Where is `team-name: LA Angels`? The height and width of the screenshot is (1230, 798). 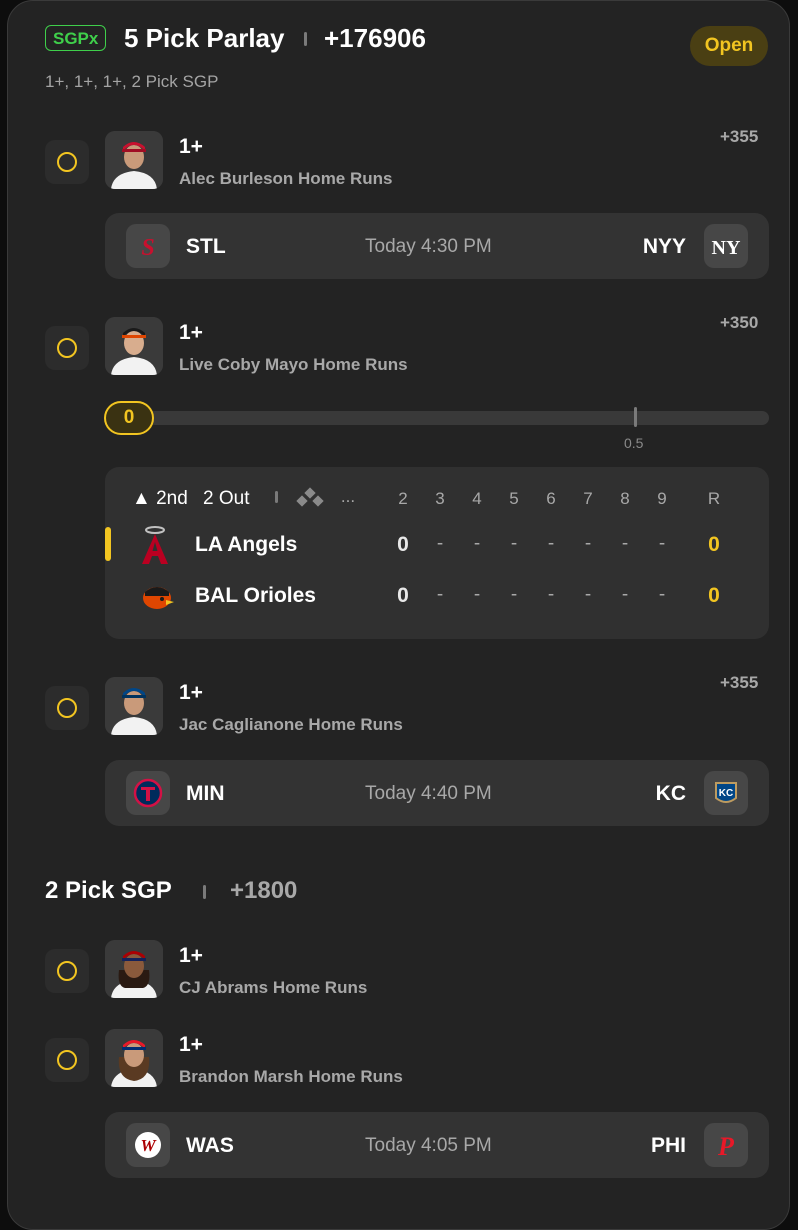 team-name: LA Angels is located at coordinates (246, 544).